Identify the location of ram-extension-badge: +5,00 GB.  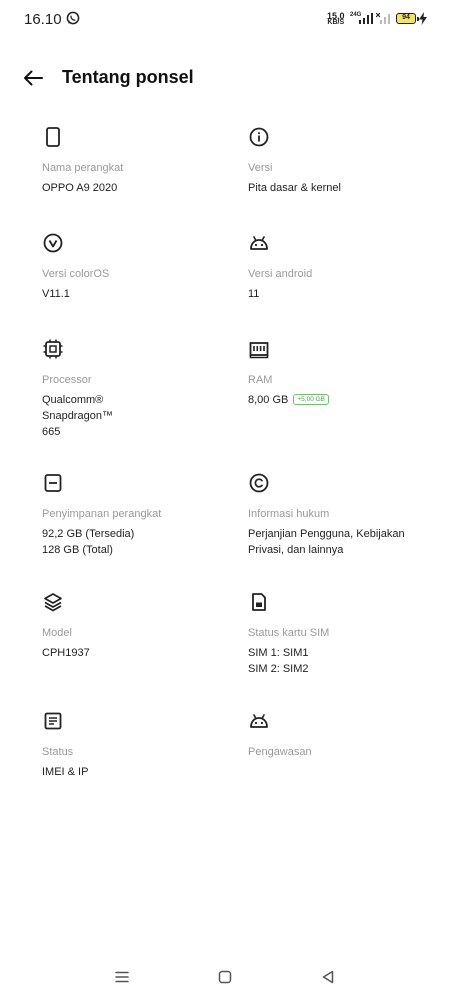
(311, 399).